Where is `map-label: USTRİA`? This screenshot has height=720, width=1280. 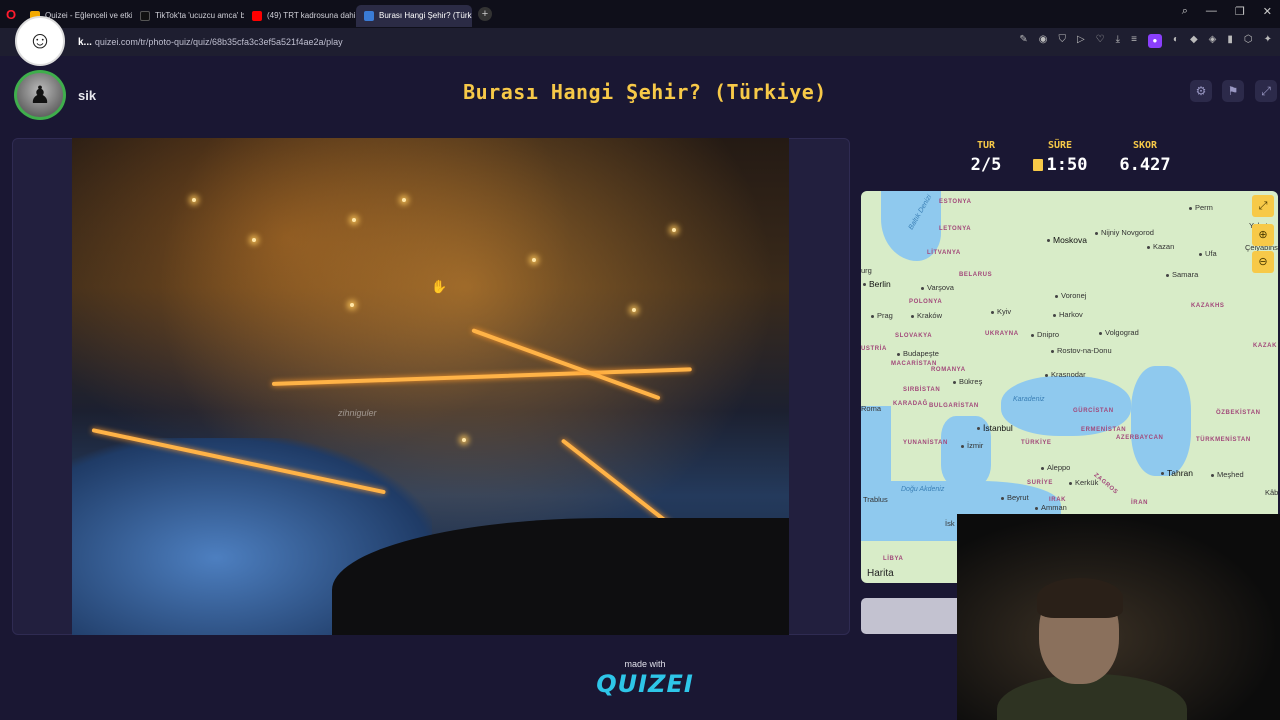 map-label: USTRİA is located at coordinates (874, 349).